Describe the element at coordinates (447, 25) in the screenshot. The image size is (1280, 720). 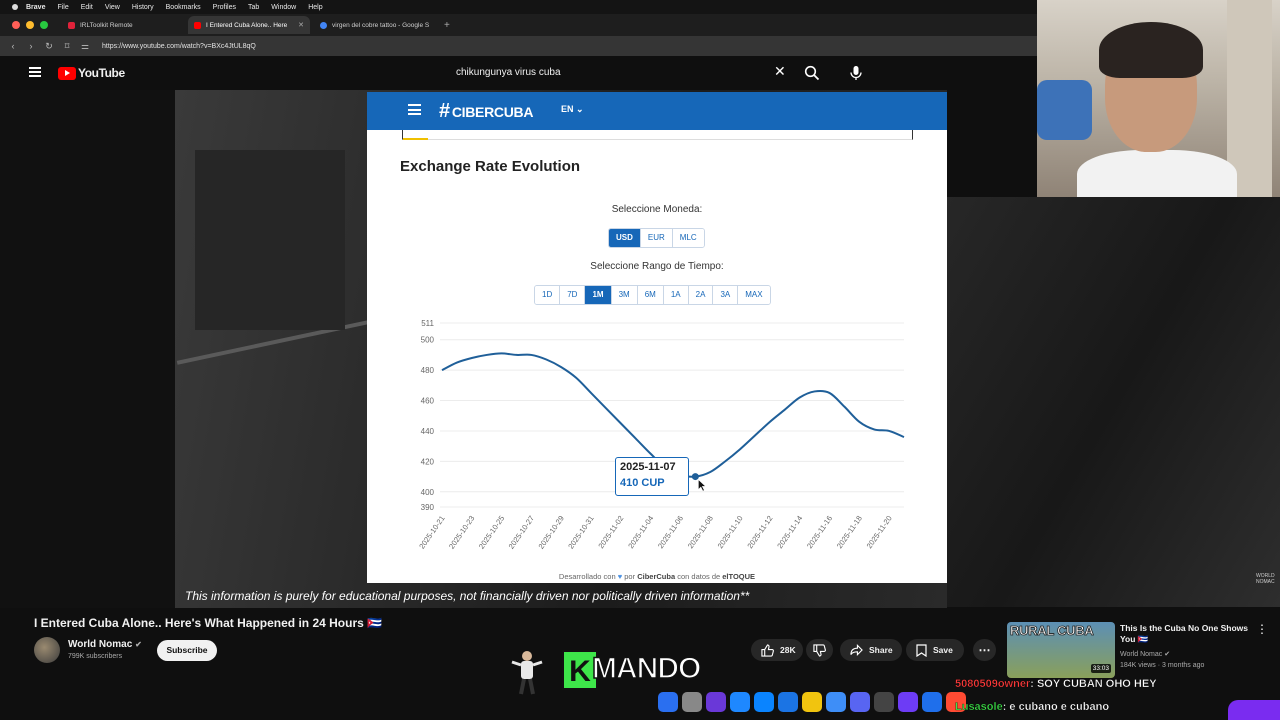
I see `new-tab-icon: +` at that location.